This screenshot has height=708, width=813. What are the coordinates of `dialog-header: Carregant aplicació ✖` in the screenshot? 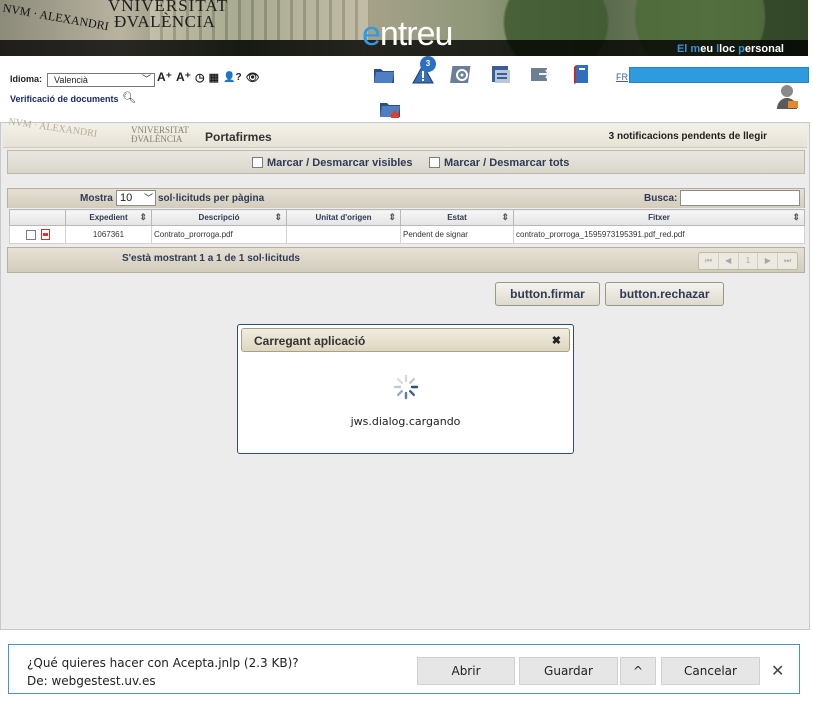 It's located at (405, 340).